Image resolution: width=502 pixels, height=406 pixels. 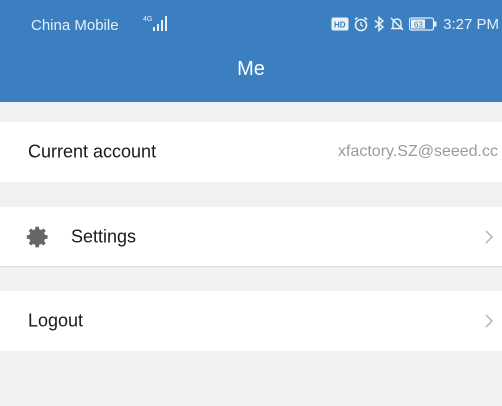 I want to click on status-time: 3:27 PM, so click(x=471, y=24).